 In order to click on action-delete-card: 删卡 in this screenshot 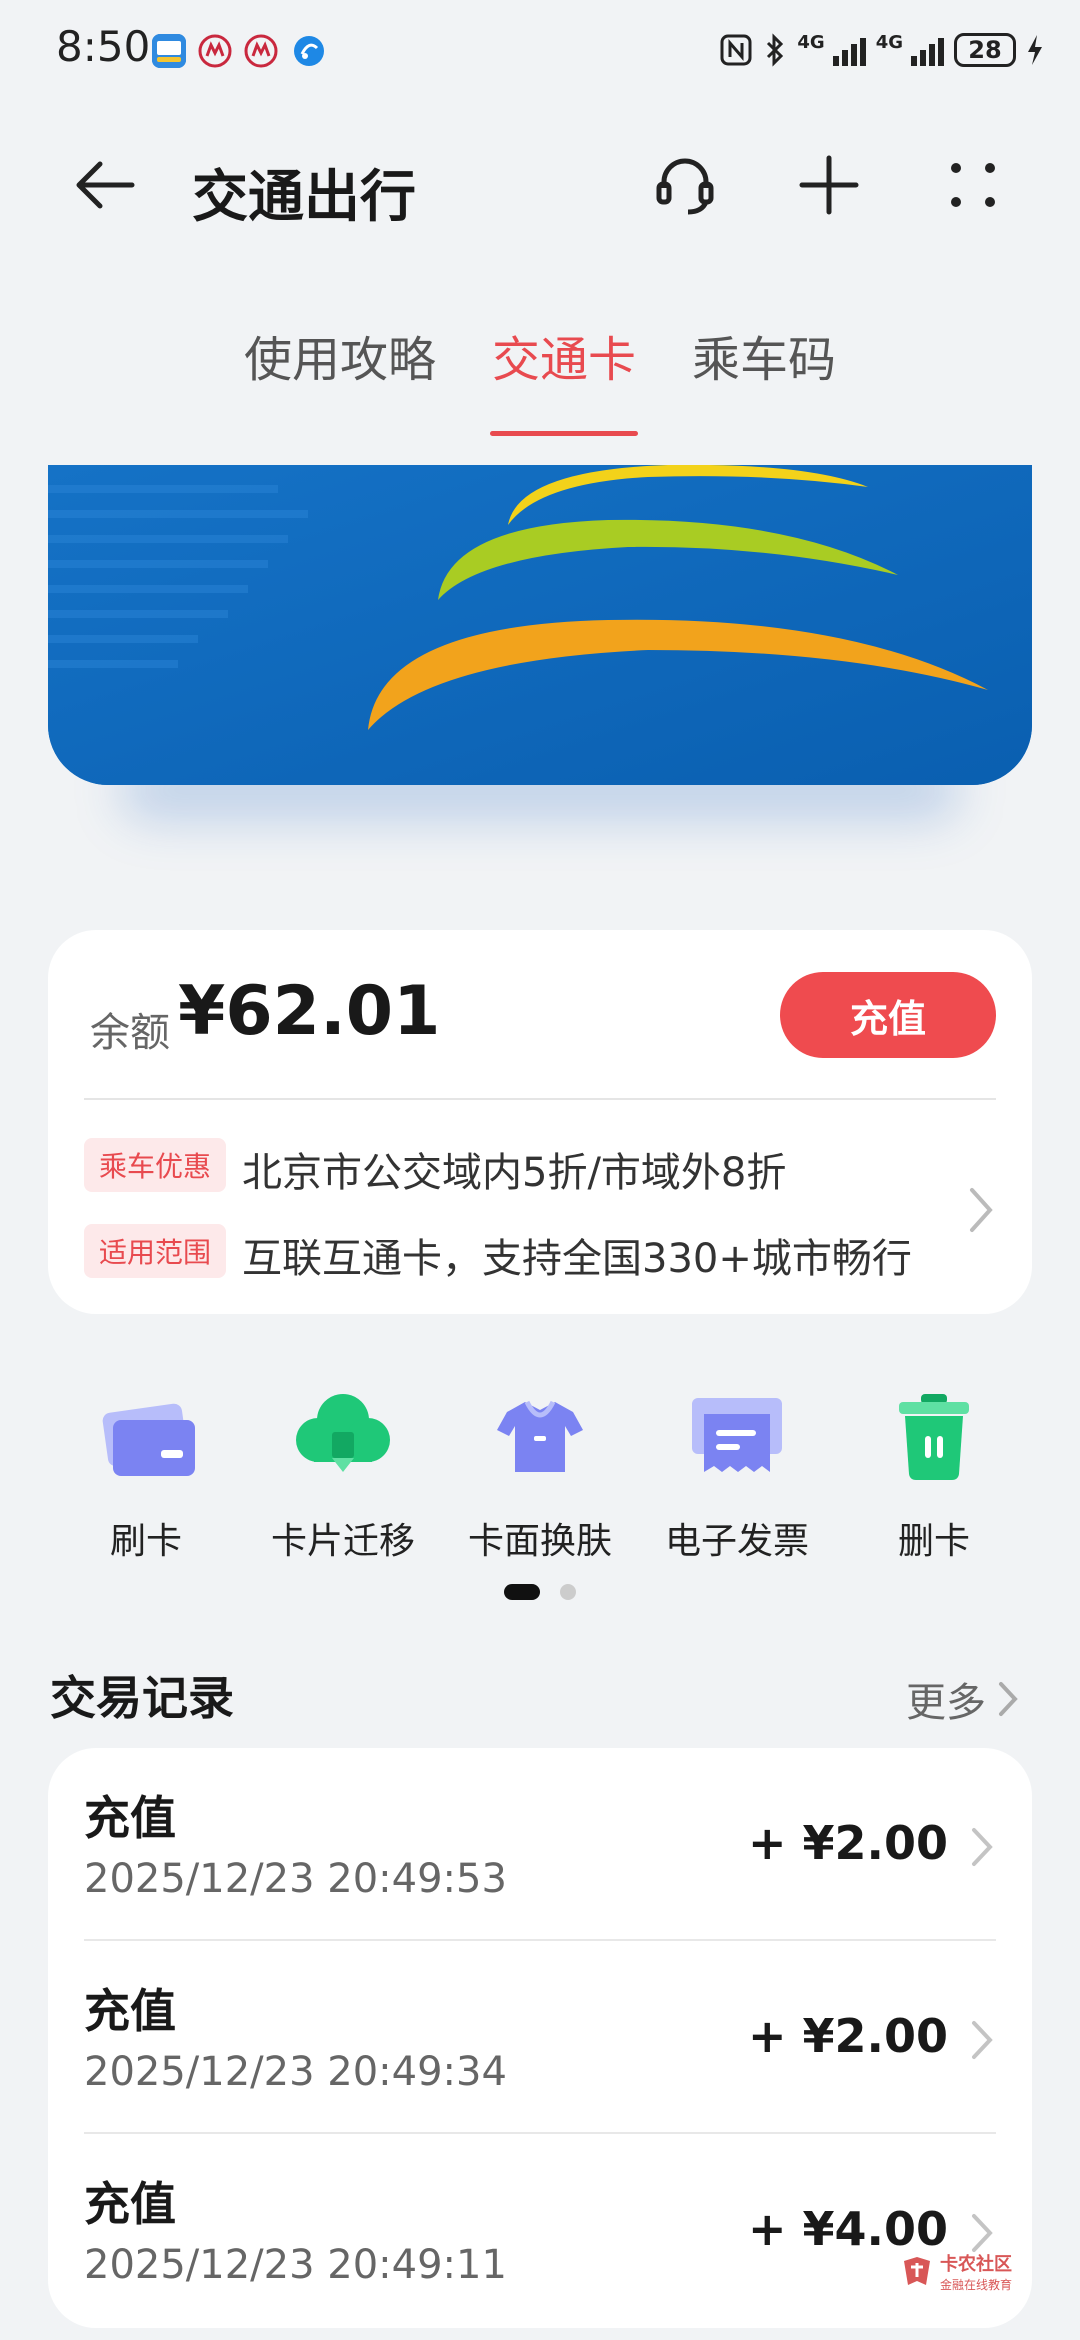, I will do `click(934, 1472)`.